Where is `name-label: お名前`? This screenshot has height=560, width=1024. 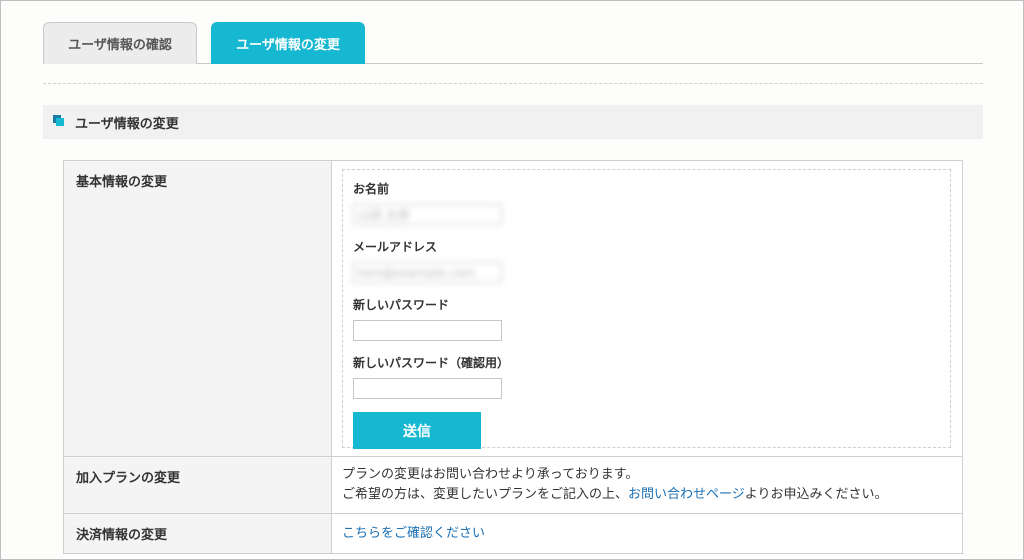
name-label: お名前 is located at coordinates (371, 189).